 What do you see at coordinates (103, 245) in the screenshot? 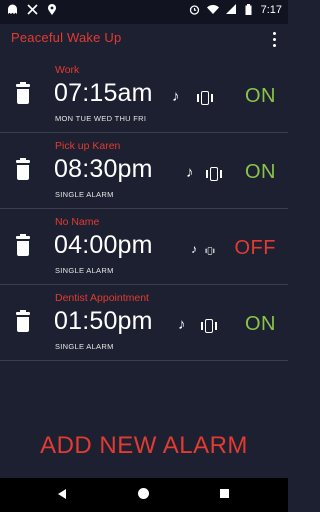
I see `alarm-time: 04:00pm` at bounding box center [103, 245].